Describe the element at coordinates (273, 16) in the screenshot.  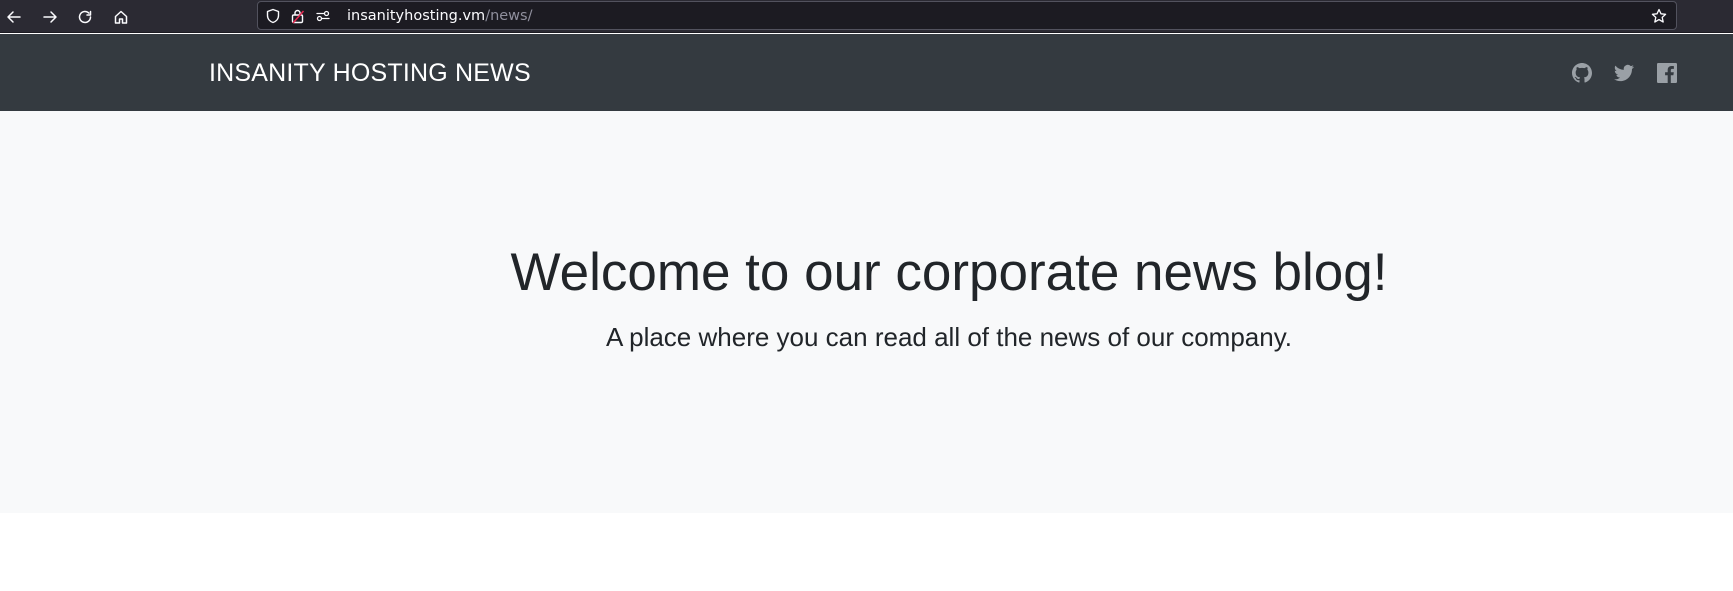
I see `shield-icon` at that location.